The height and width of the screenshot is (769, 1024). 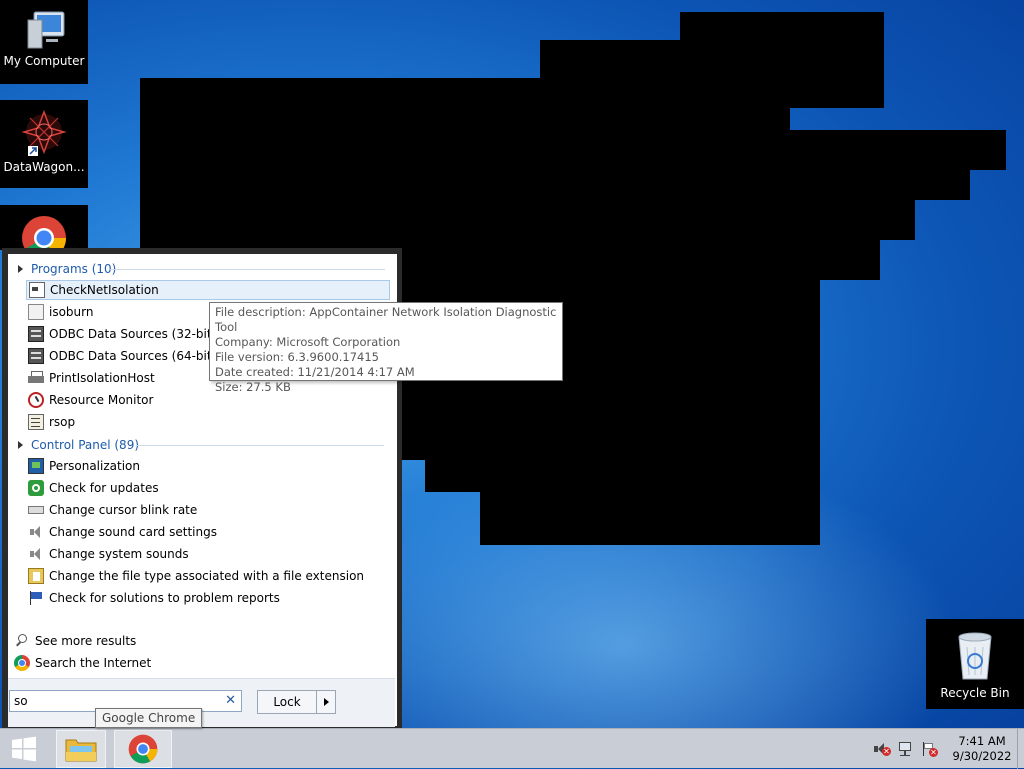 What do you see at coordinates (36, 422) in the screenshot?
I see `rsop-icon` at bounding box center [36, 422].